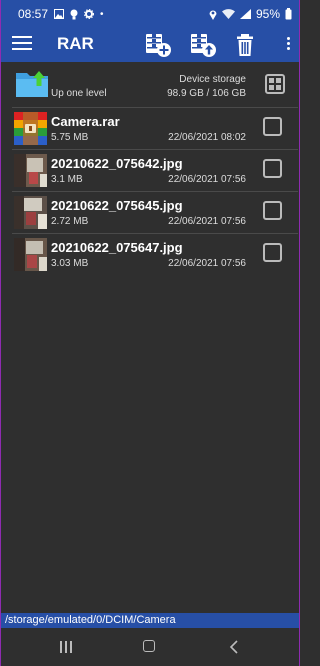 Image resolution: width=320 pixels, height=666 pixels. Describe the element at coordinates (33, 14) in the screenshot. I see `status-time: 08:57` at that location.